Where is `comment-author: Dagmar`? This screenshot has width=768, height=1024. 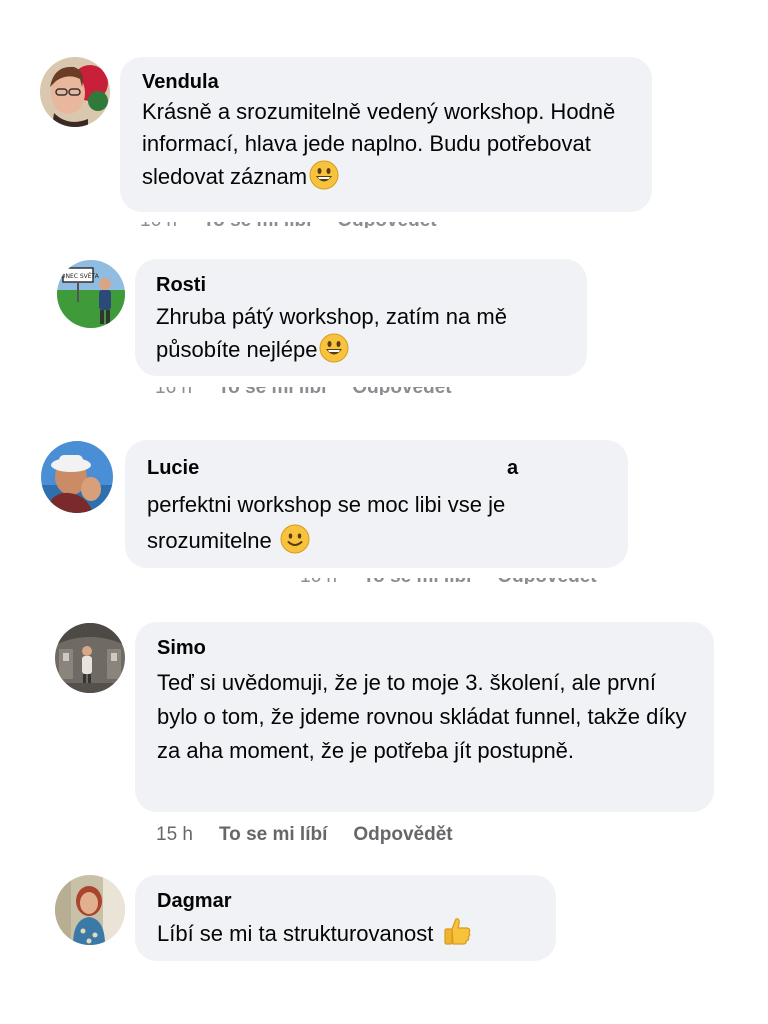 comment-author: Dagmar is located at coordinates (345, 901).